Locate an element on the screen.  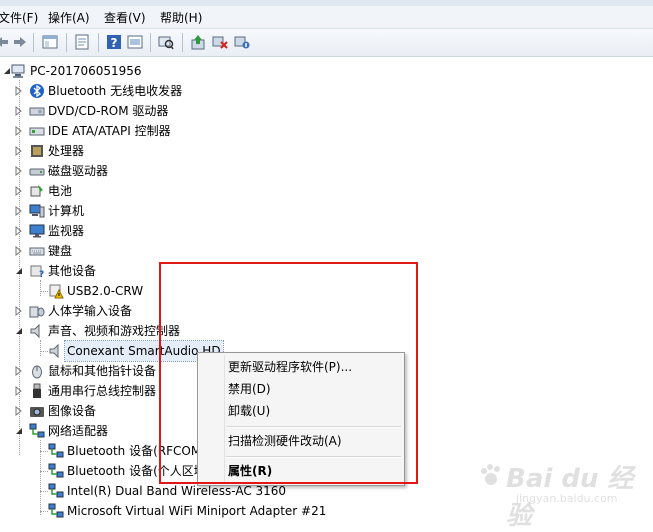
tree-item-label: Bluetooth 设备(个人区域 is located at coordinates (136, 471).